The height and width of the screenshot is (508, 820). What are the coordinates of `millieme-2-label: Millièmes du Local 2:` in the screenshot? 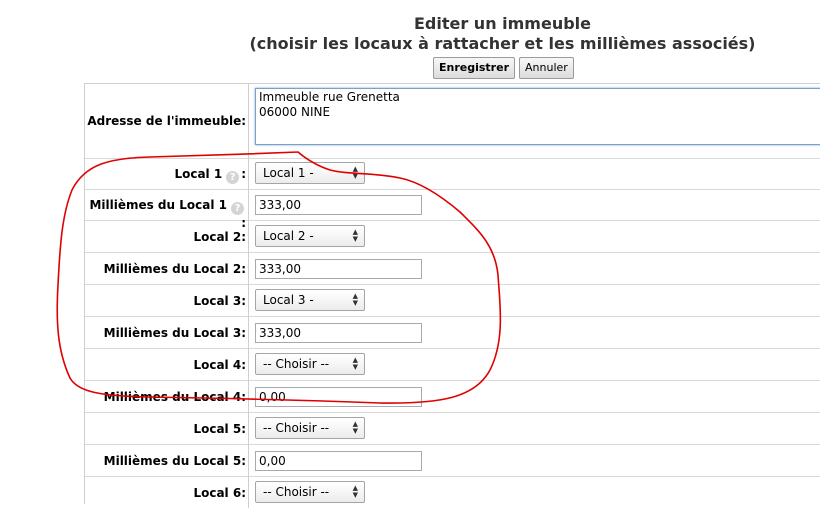 It's located at (174, 269).